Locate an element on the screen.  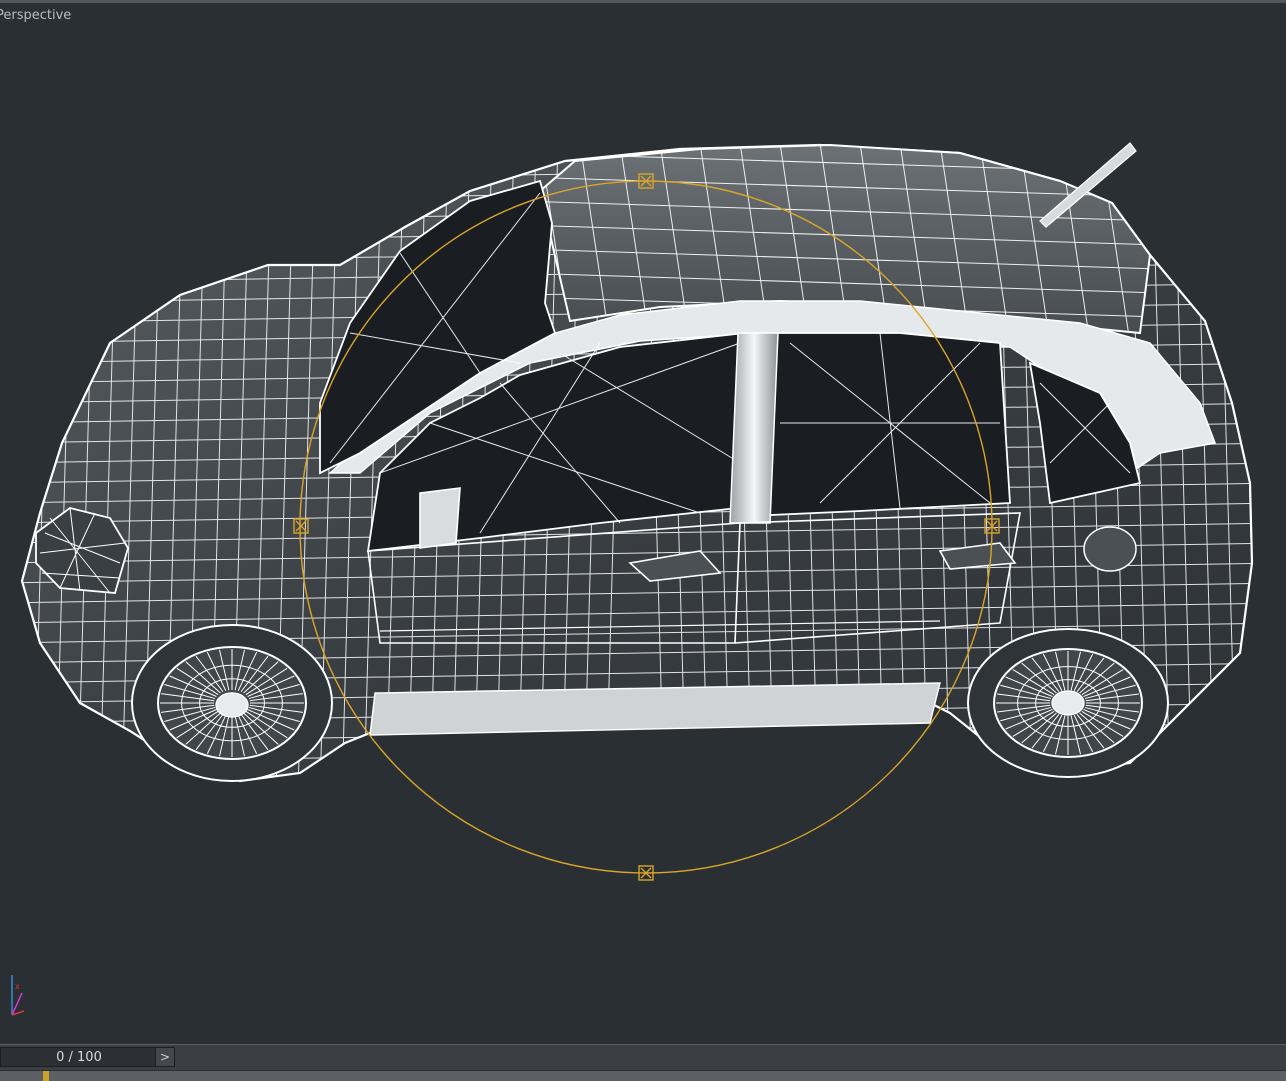
frame-counter: 0 / 100 is located at coordinates (79, 1057).